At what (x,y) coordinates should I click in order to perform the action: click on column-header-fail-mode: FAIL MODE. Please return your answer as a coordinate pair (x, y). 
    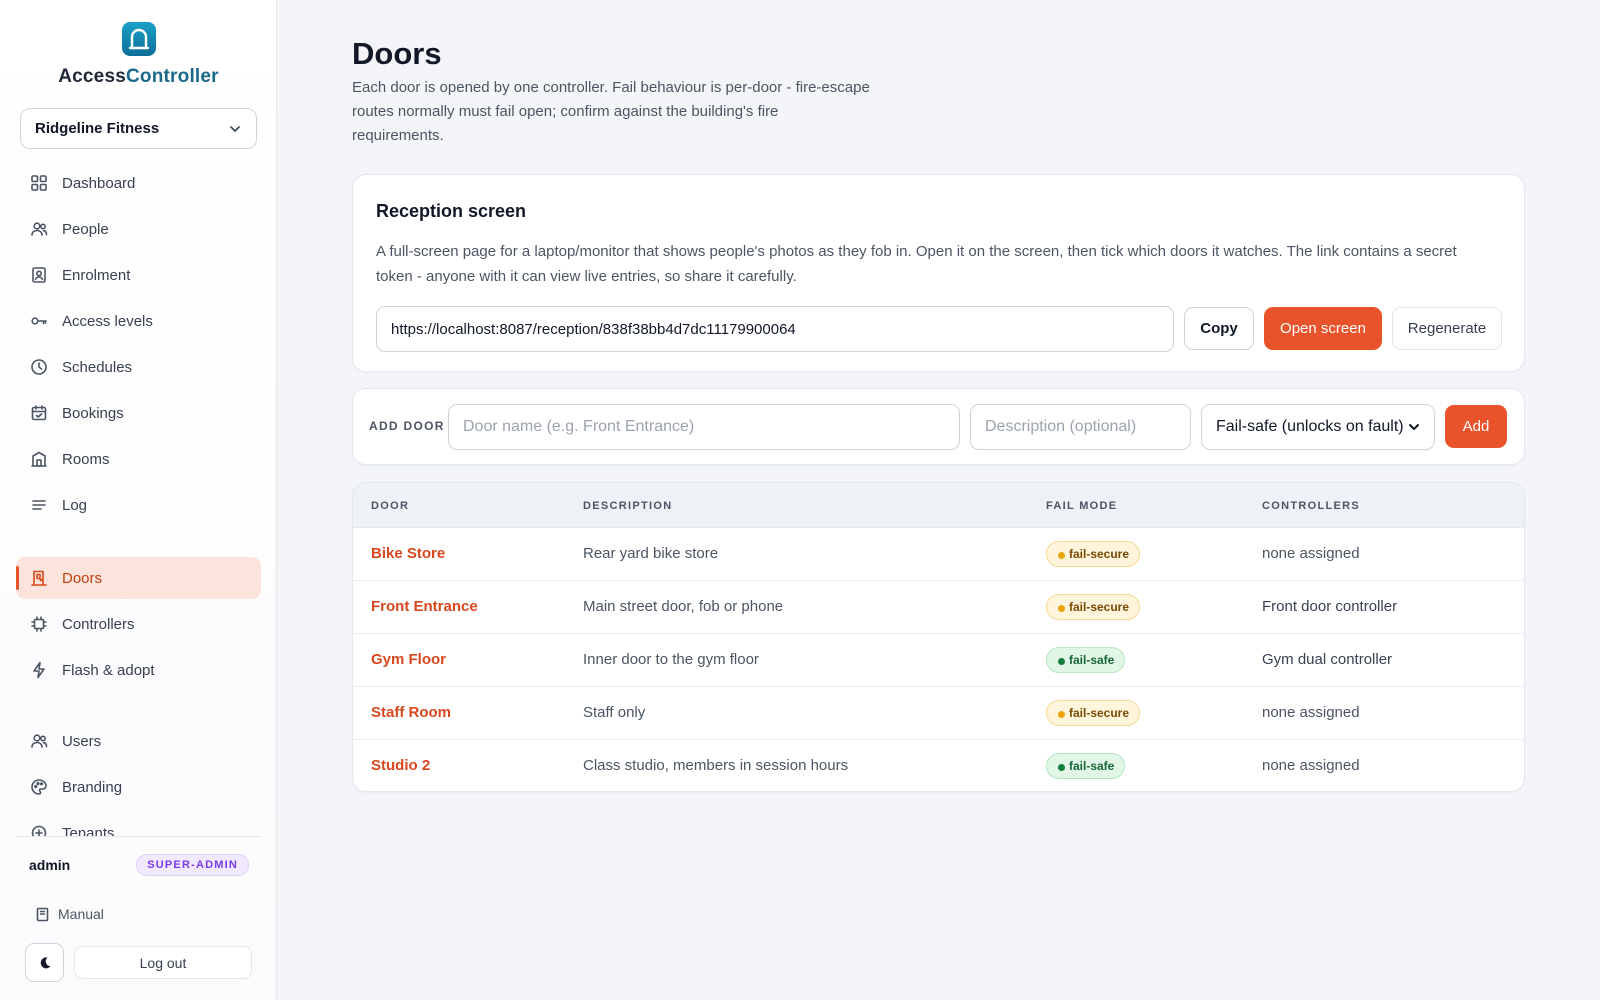
    Looking at the image, I should click on (1081, 506).